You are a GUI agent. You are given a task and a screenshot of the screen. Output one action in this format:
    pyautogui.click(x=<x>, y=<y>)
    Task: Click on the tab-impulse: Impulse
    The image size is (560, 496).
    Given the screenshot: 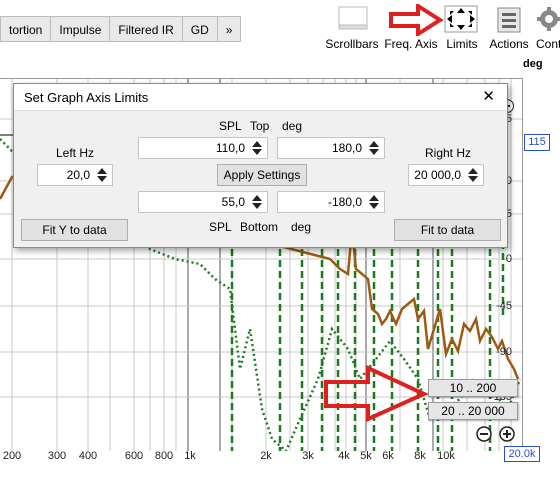 What is the action you would take?
    pyautogui.click(x=81, y=29)
    